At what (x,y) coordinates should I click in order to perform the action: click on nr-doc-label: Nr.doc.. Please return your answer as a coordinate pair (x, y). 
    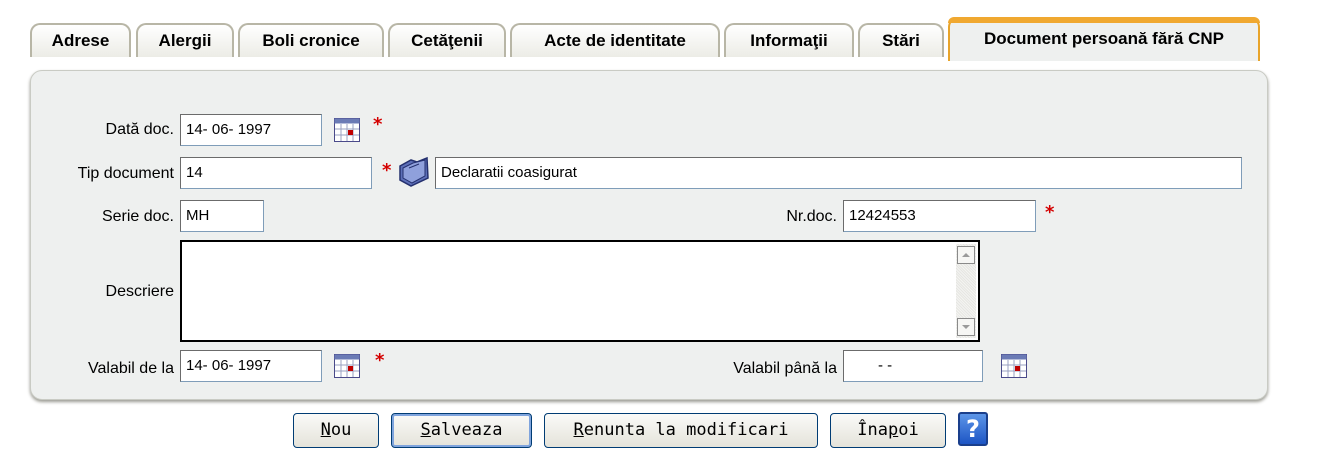
    Looking at the image, I should click on (811, 216).